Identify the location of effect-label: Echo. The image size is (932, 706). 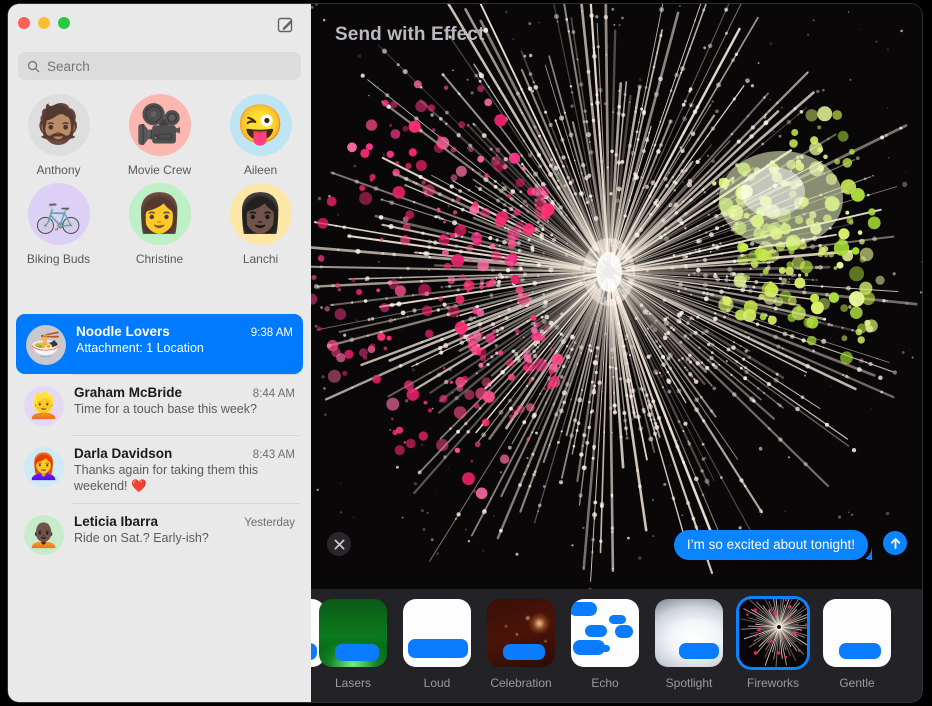
(605, 683).